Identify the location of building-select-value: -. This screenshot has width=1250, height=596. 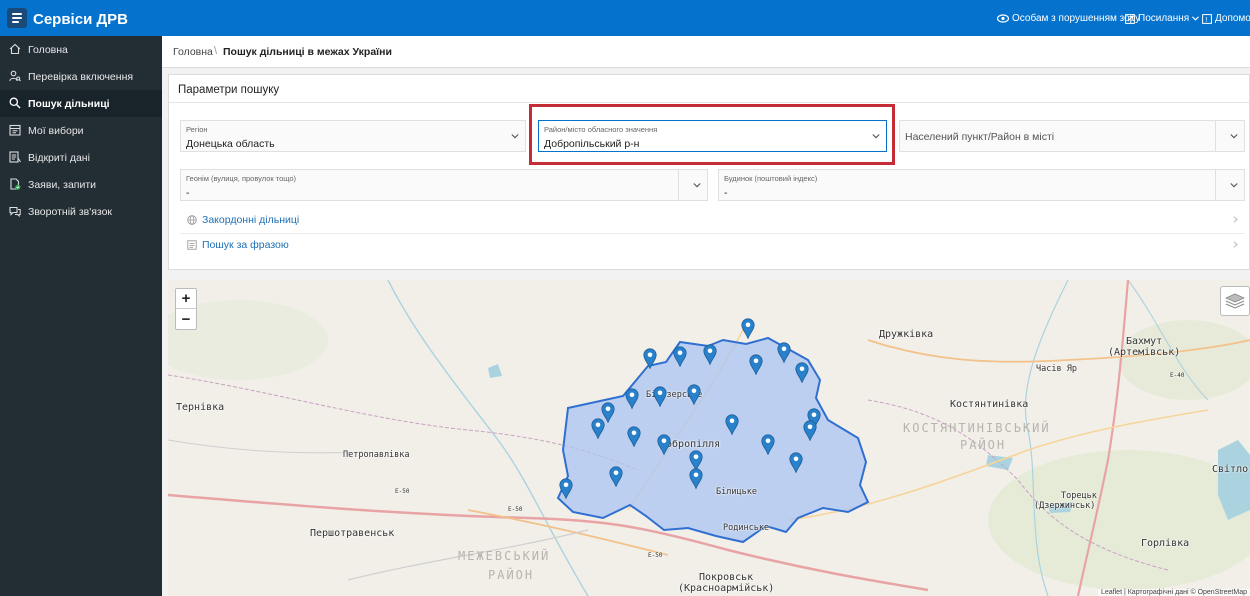
(726, 193).